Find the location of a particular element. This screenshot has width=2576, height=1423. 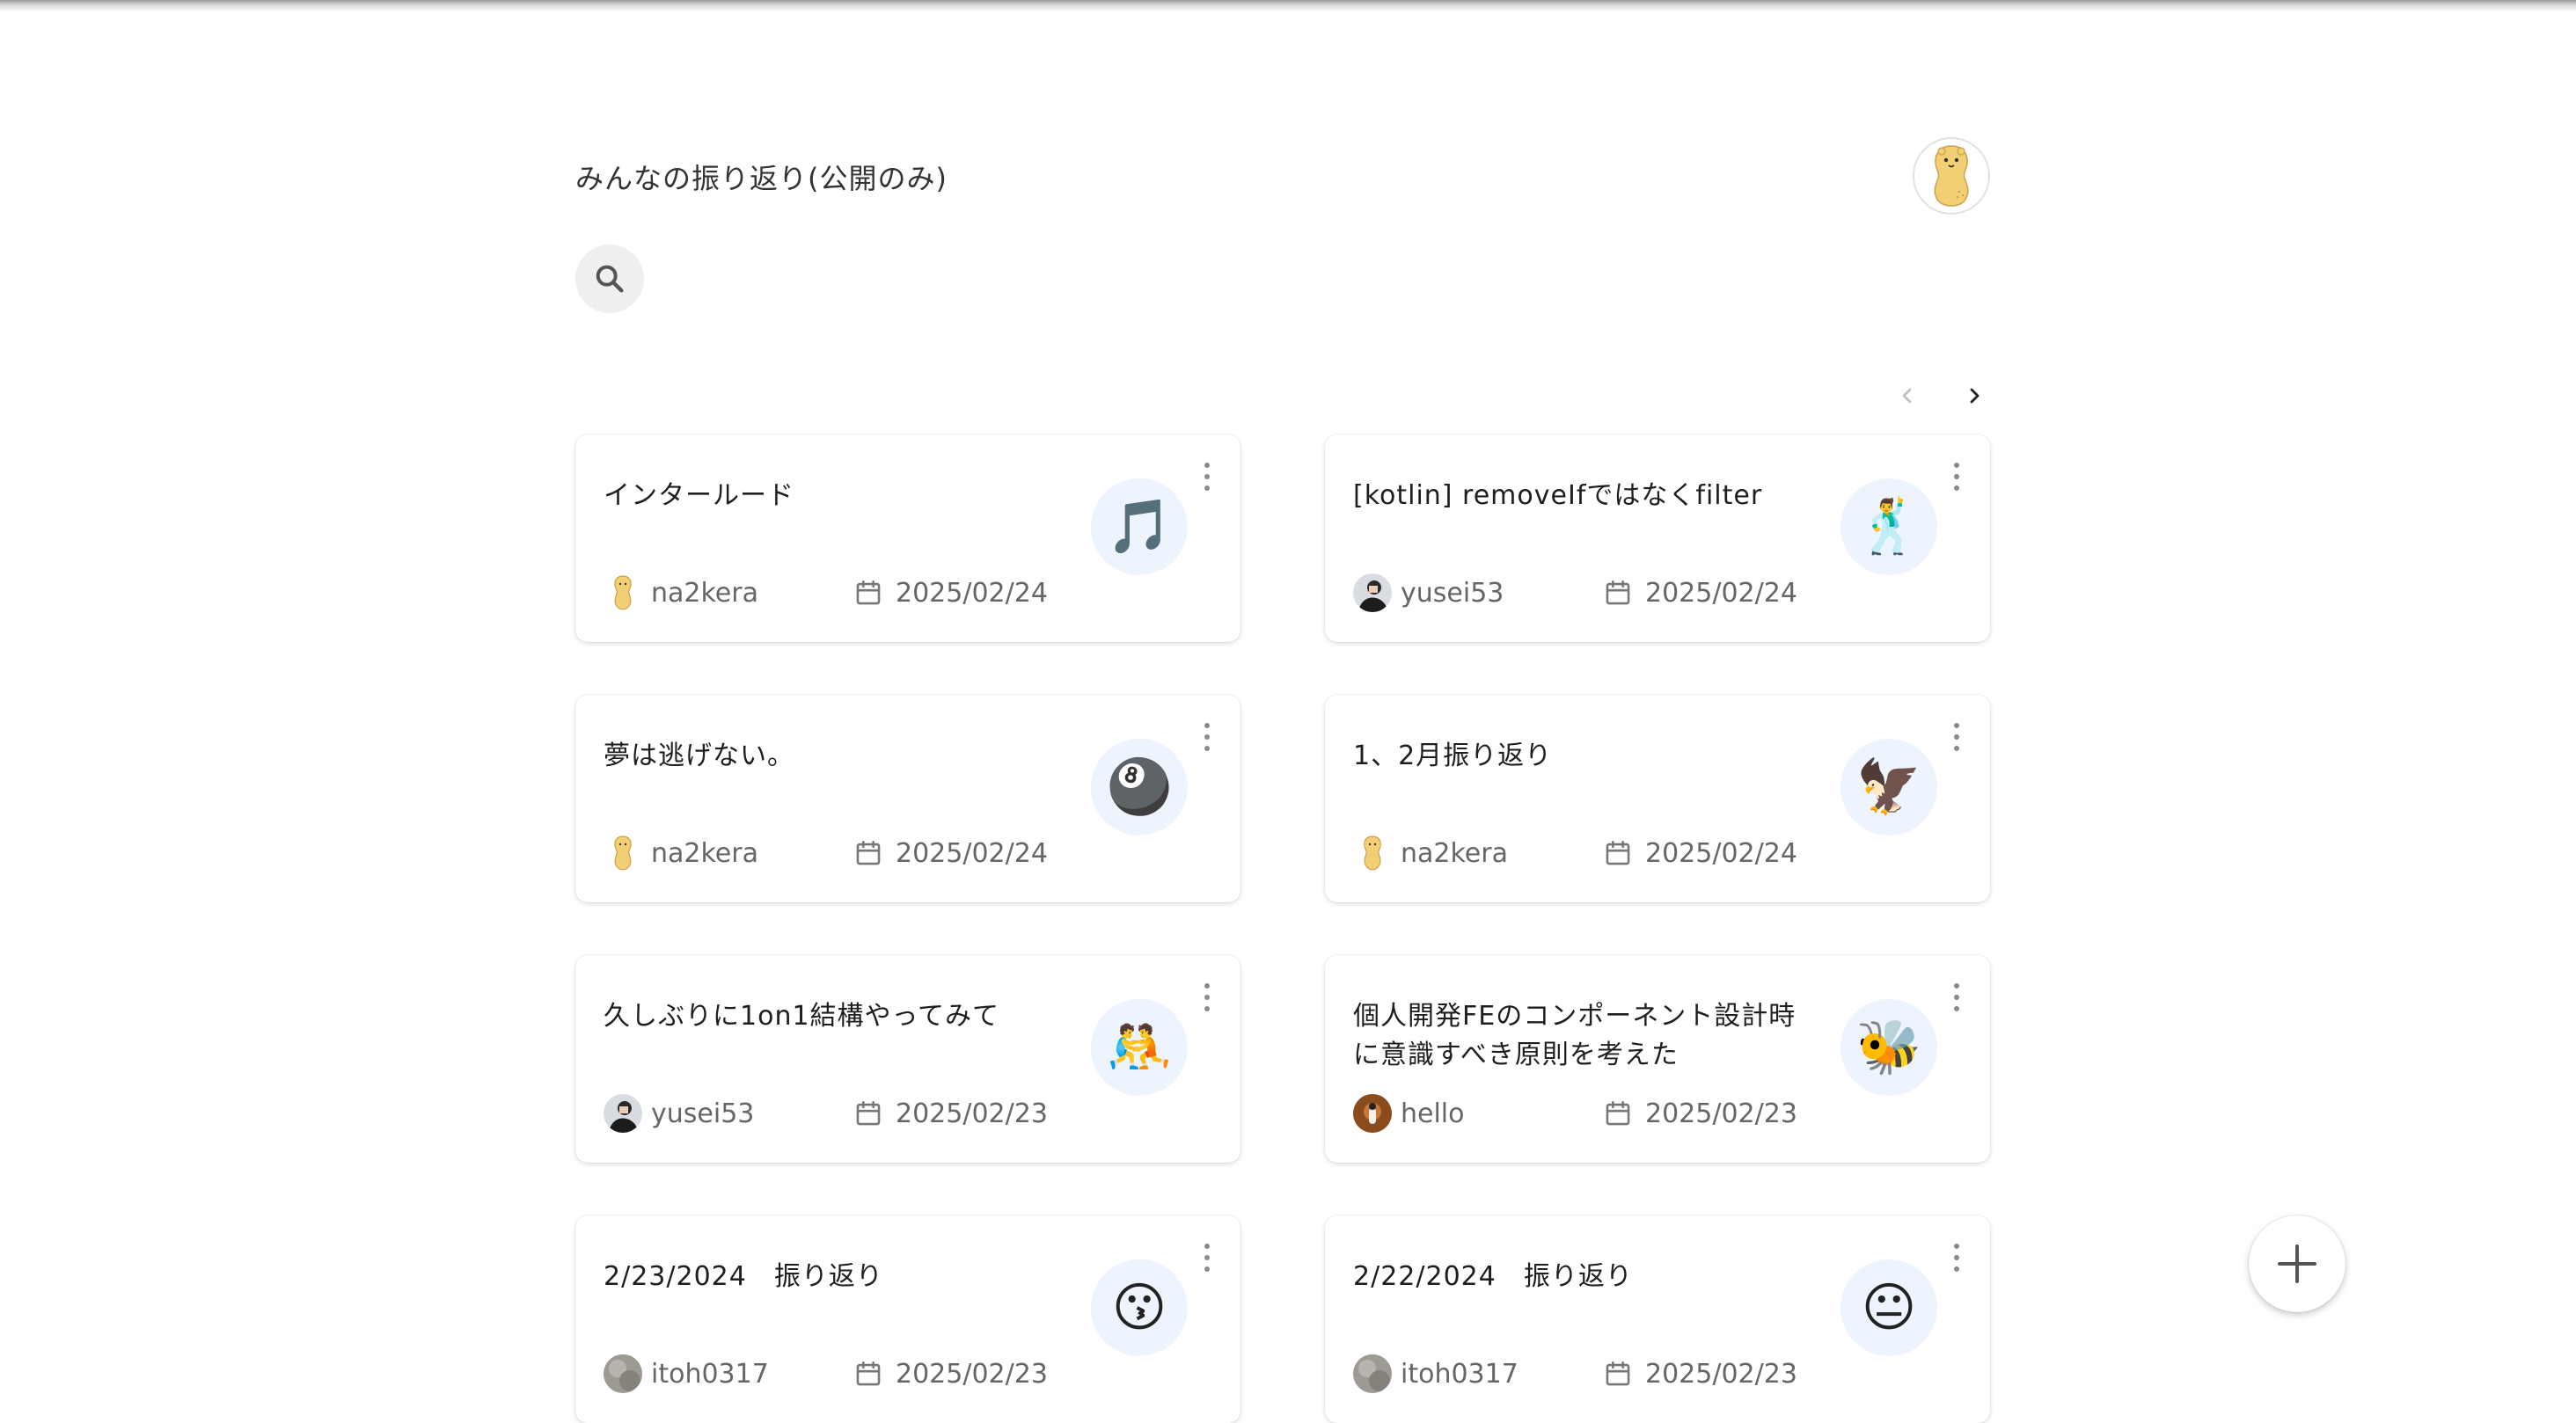

add-post-button is located at coordinates (2297, 1263).